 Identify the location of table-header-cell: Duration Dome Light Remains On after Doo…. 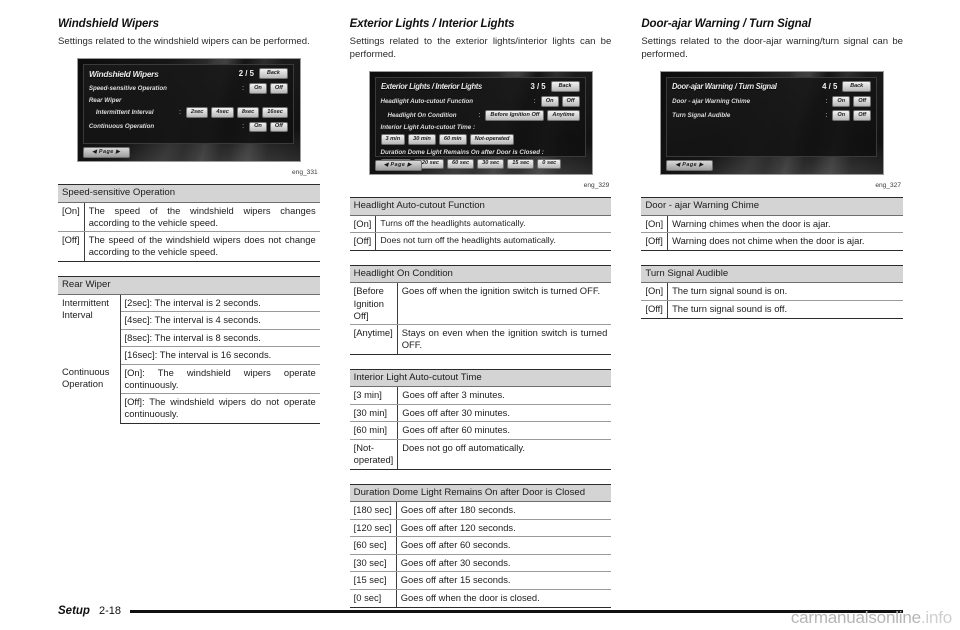
(480, 493).